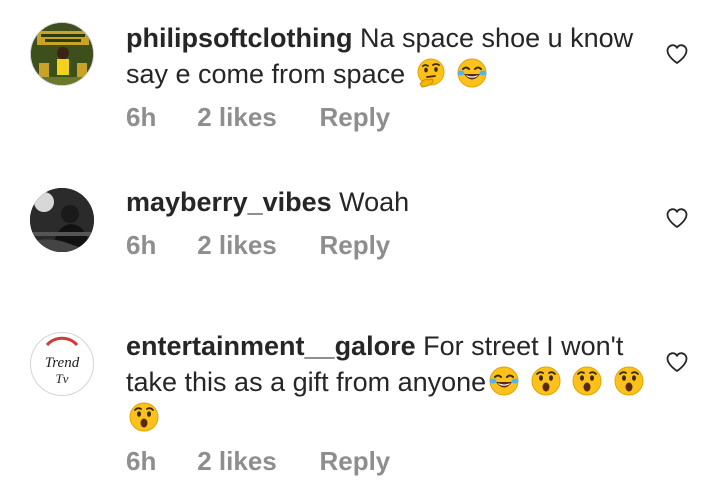 This screenshot has height=498, width=720. Describe the element at coordinates (239, 38) in the screenshot. I see `username: philipsoftclothing` at that location.